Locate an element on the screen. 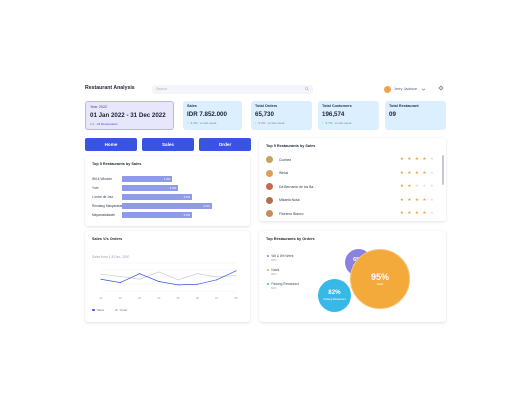 The image size is (529, 412). series-line-order is located at coordinates (168, 276).